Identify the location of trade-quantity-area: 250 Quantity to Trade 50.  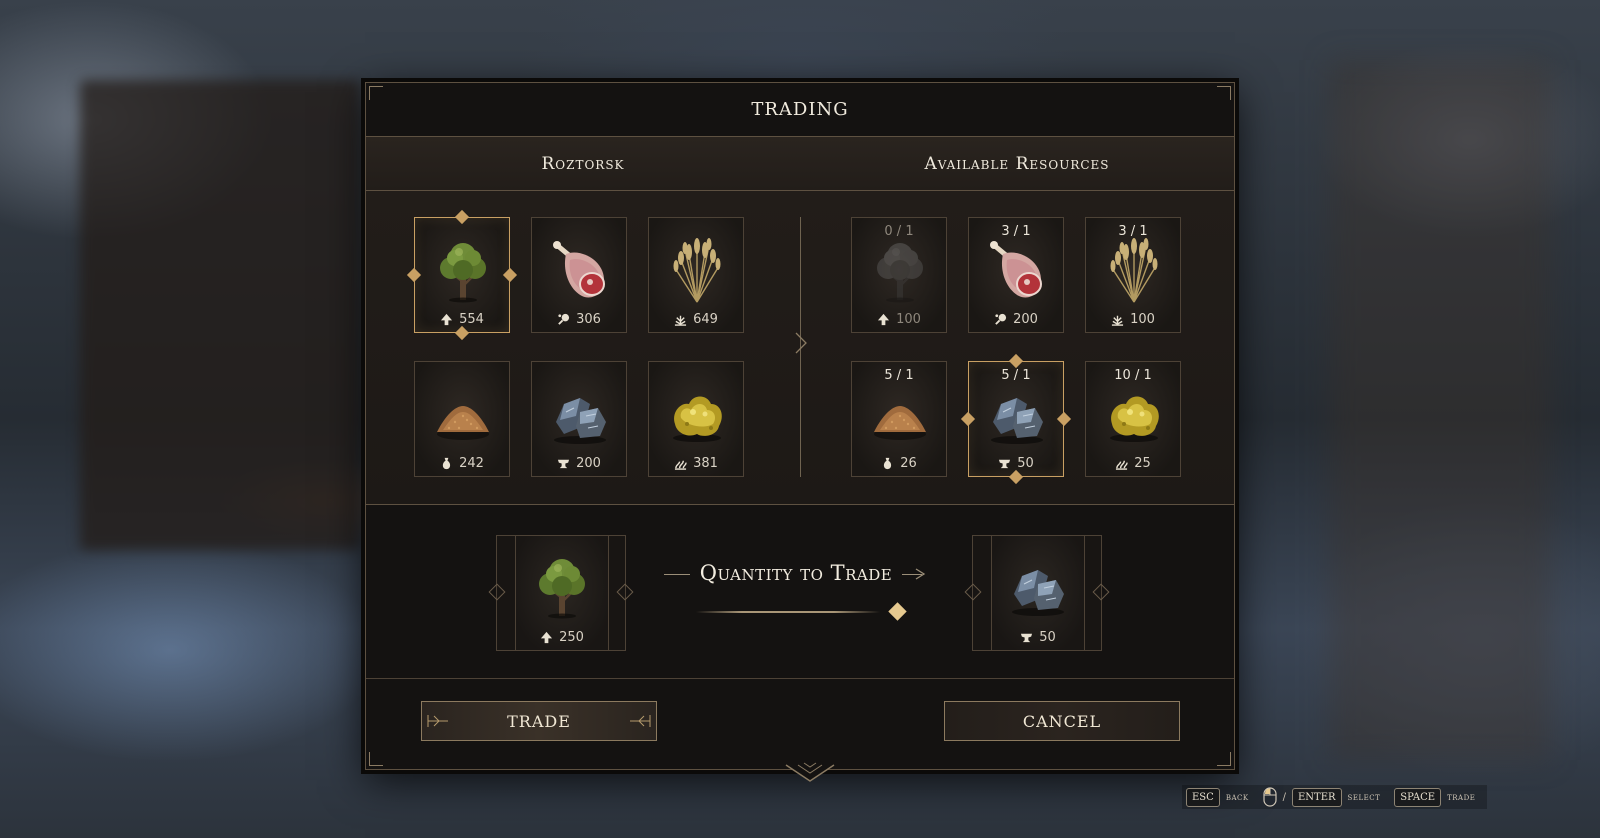
(800, 592).